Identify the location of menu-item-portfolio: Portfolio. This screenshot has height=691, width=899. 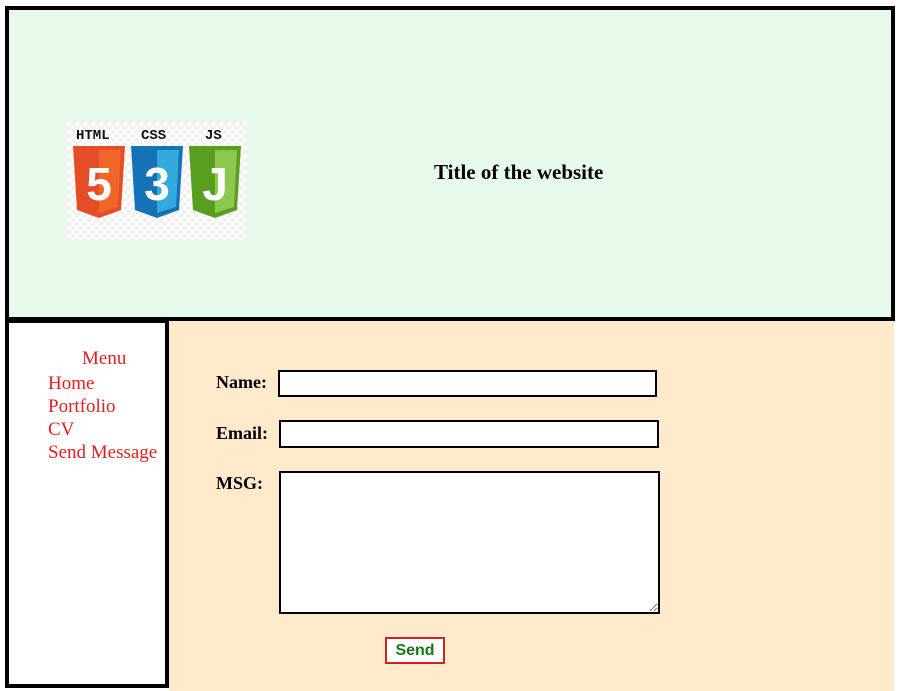
(102, 406).